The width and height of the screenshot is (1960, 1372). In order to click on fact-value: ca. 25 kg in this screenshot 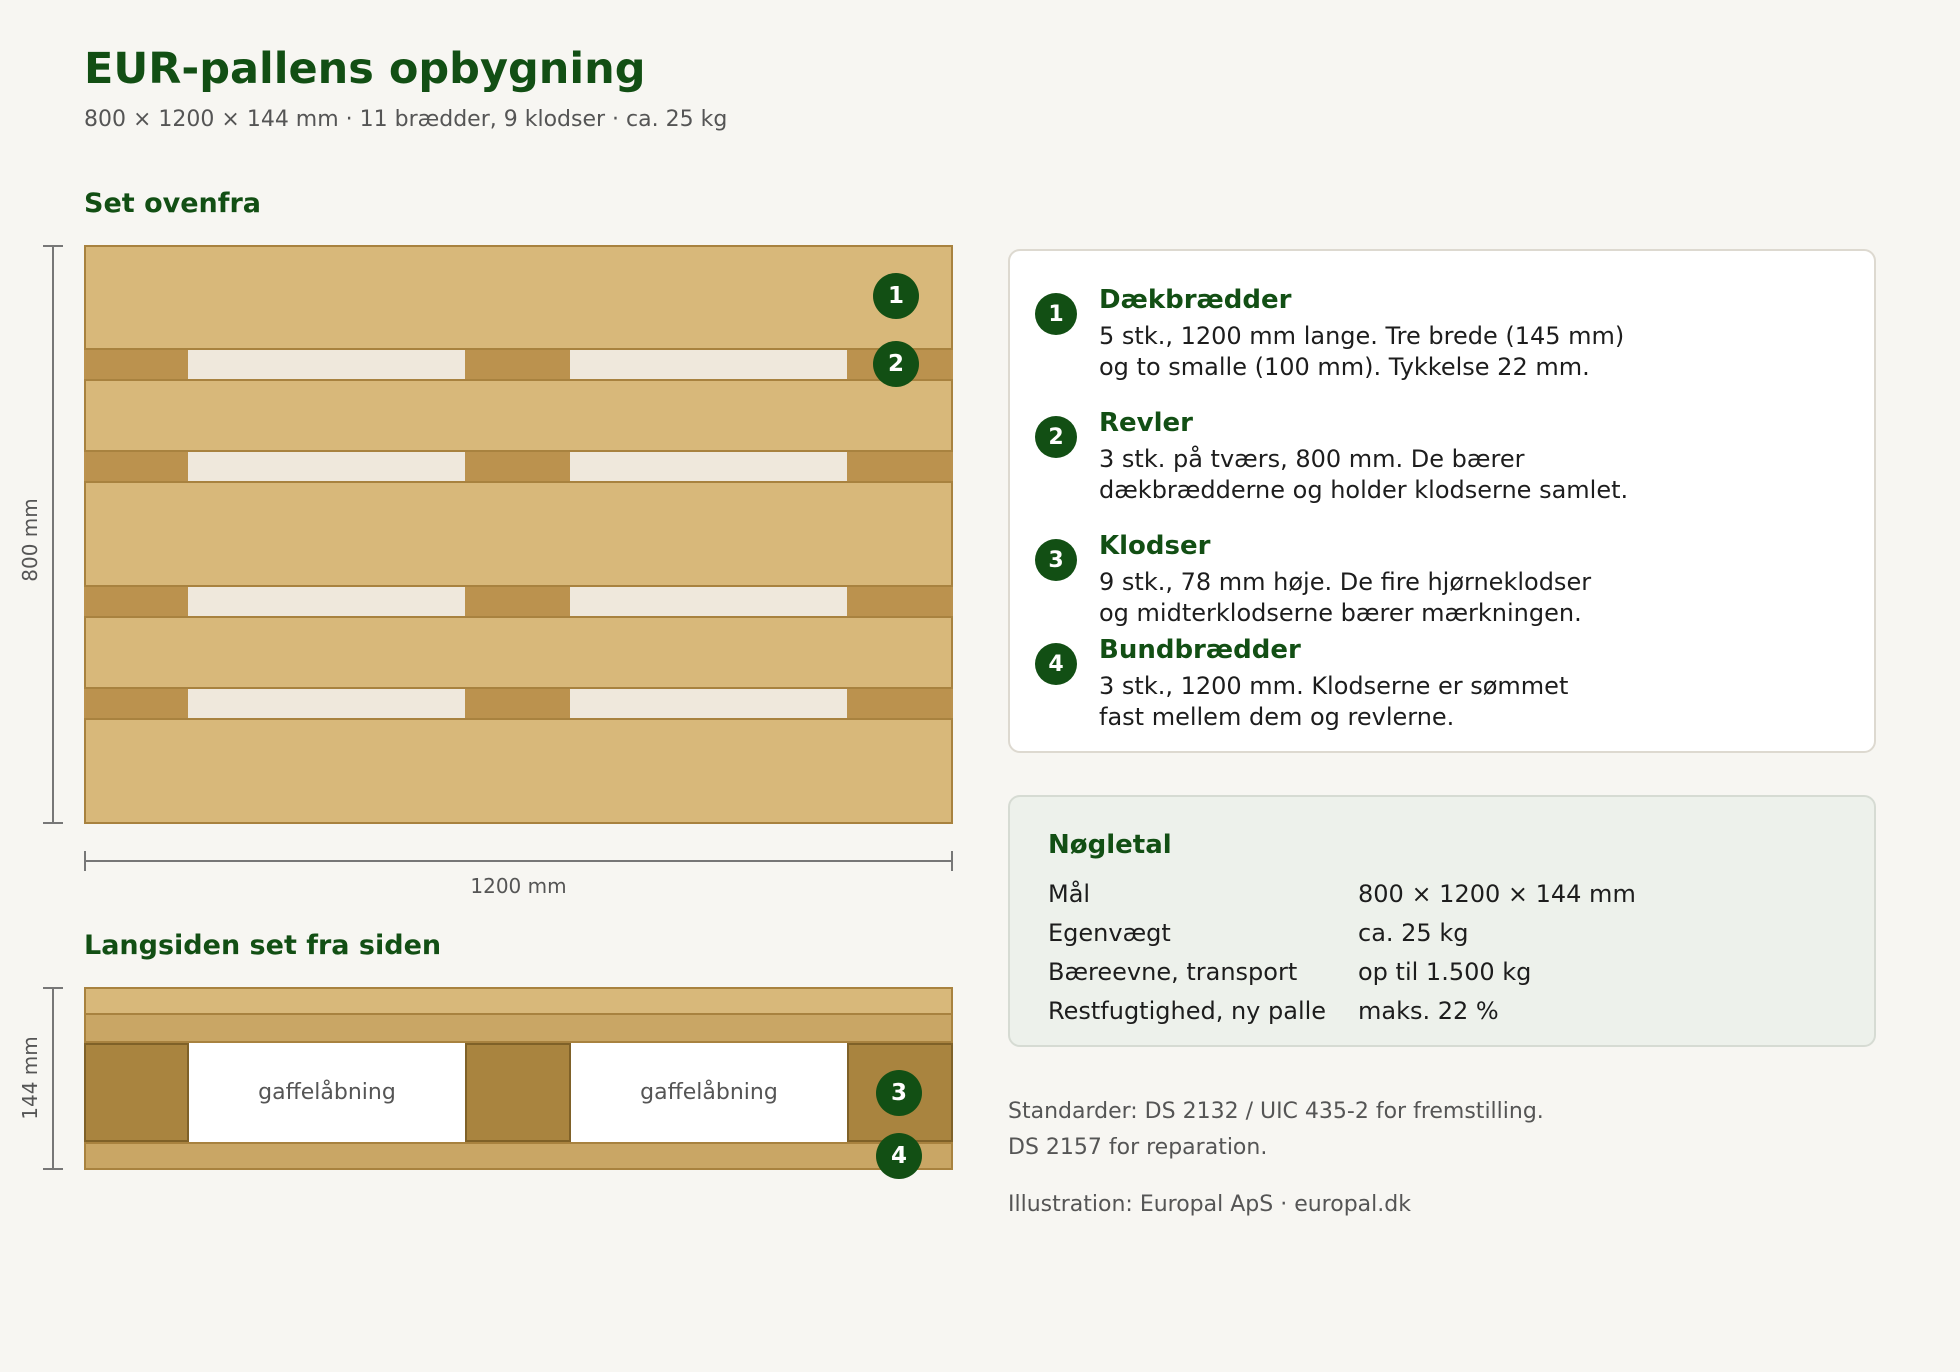, I will do `click(1413, 933)`.